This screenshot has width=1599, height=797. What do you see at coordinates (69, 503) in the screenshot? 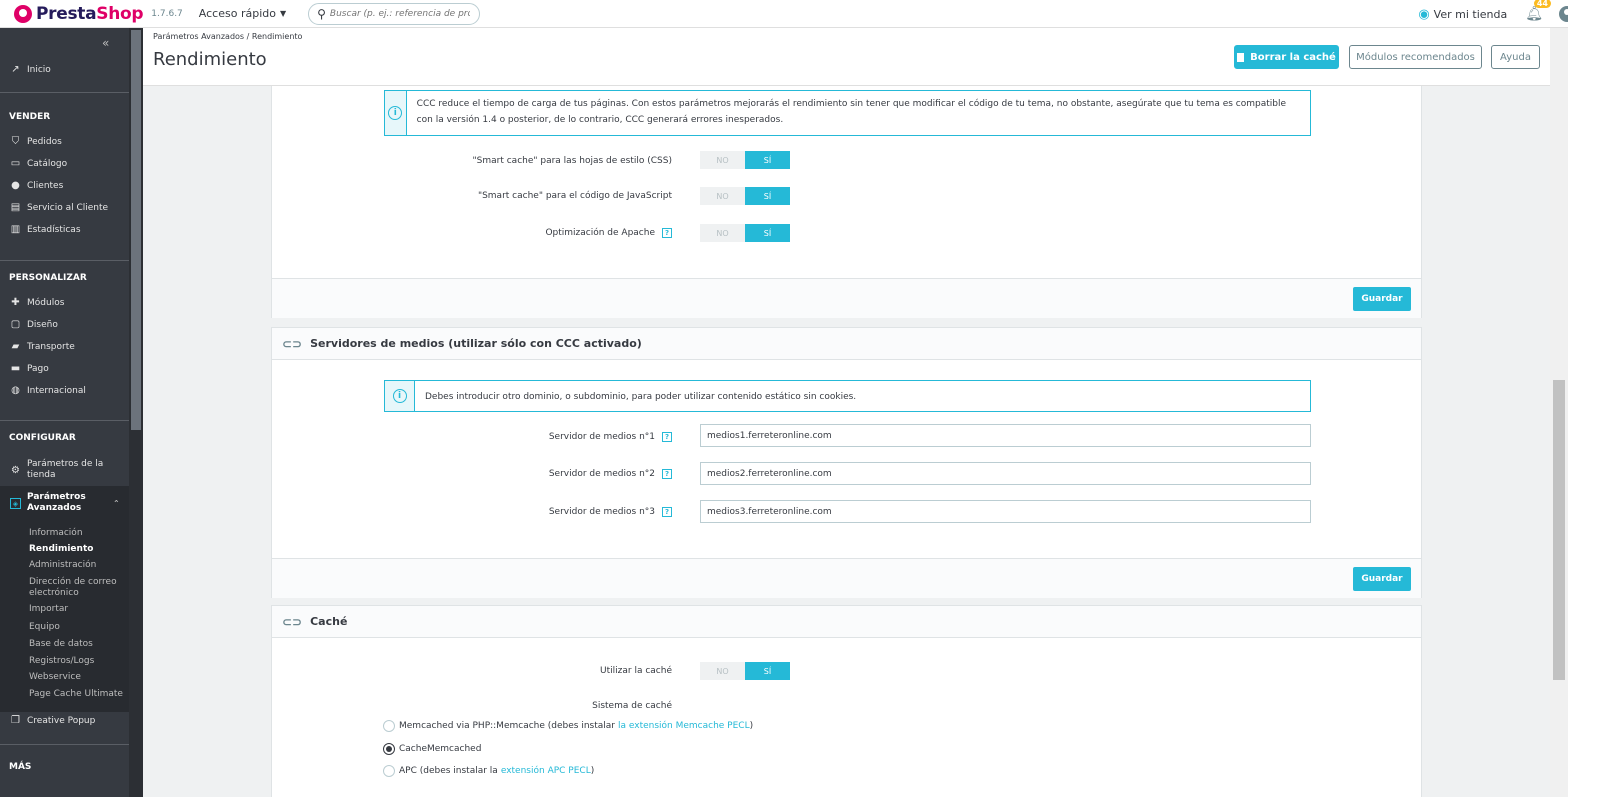
I see `sidebar-item-advanced-parameters: ◈ Parámetros Avanzados ⌃` at bounding box center [69, 503].